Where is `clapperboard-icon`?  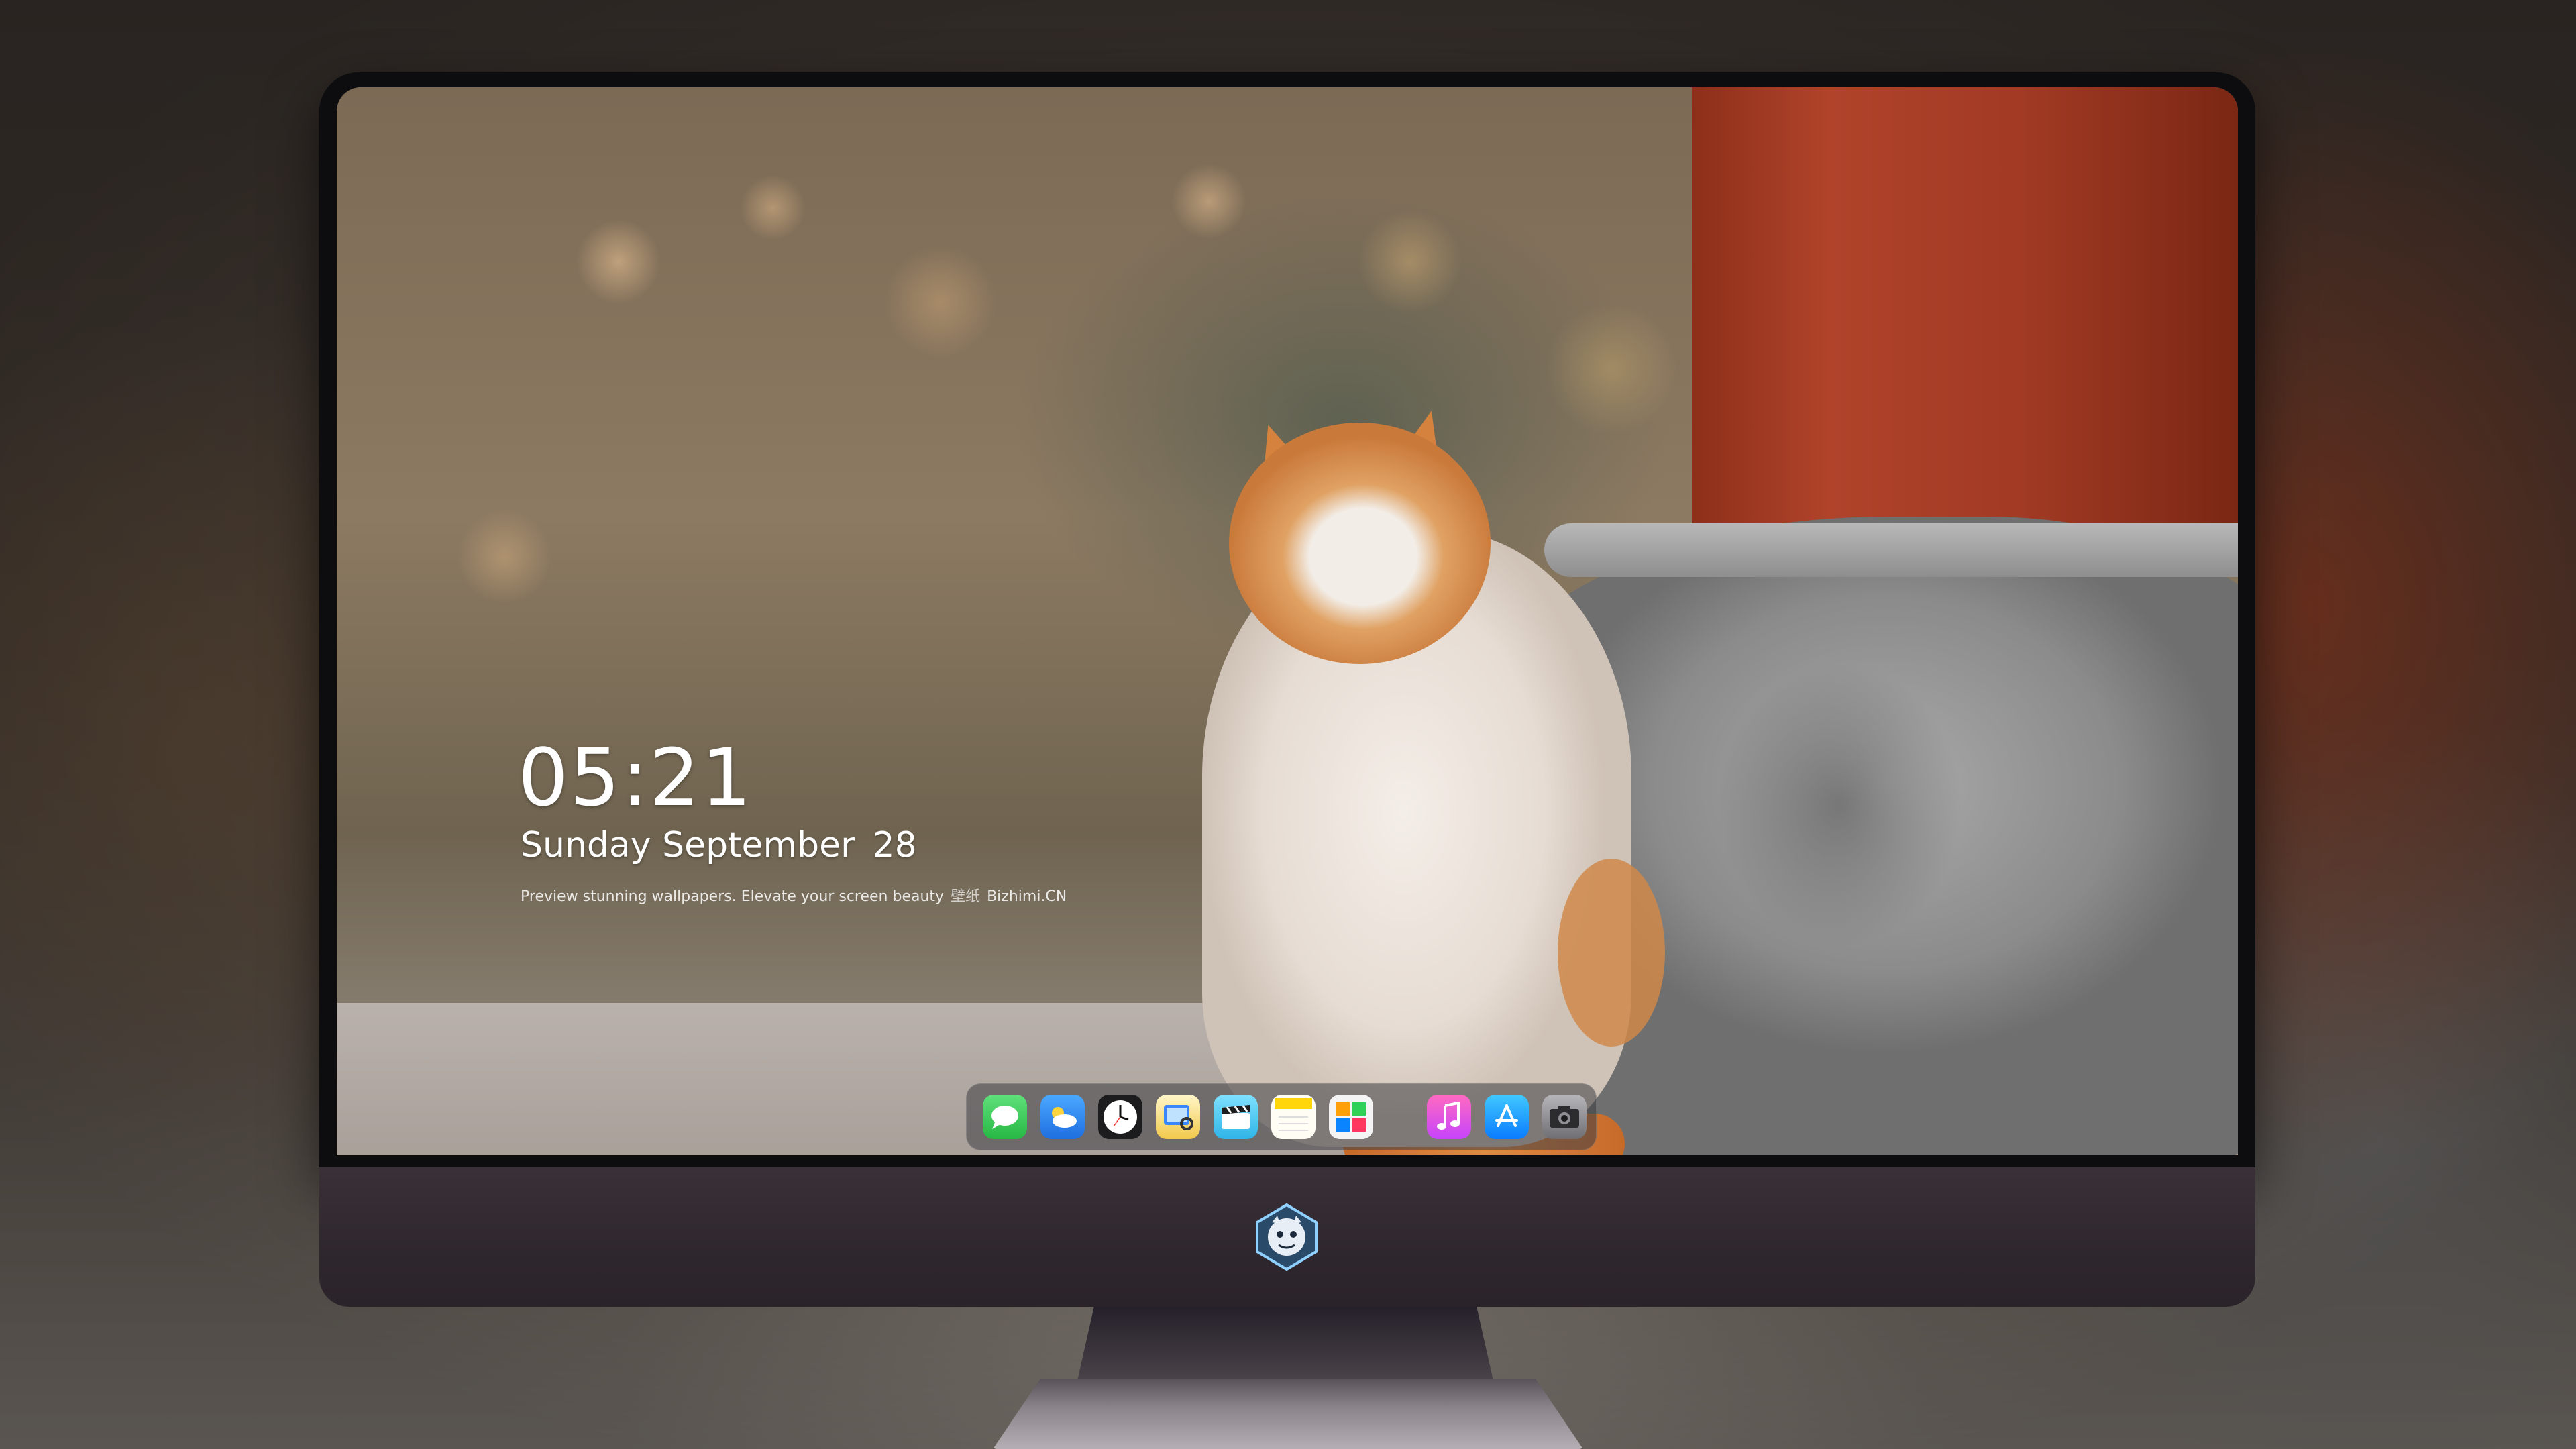
clapperboard-icon is located at coordinates (1236, 1117).